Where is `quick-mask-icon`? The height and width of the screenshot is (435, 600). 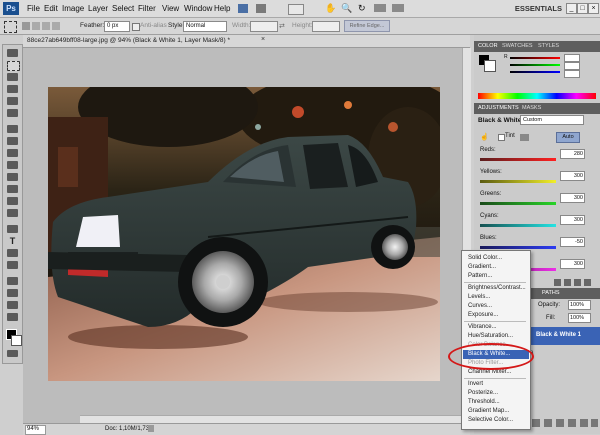
quick-mask-icon is located at coordinates (12, 353).